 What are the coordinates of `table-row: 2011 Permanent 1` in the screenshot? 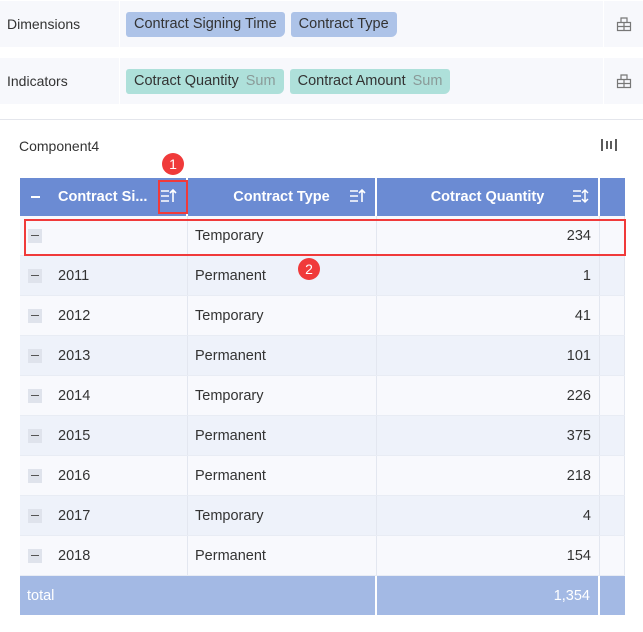 It's located at (322, 276).